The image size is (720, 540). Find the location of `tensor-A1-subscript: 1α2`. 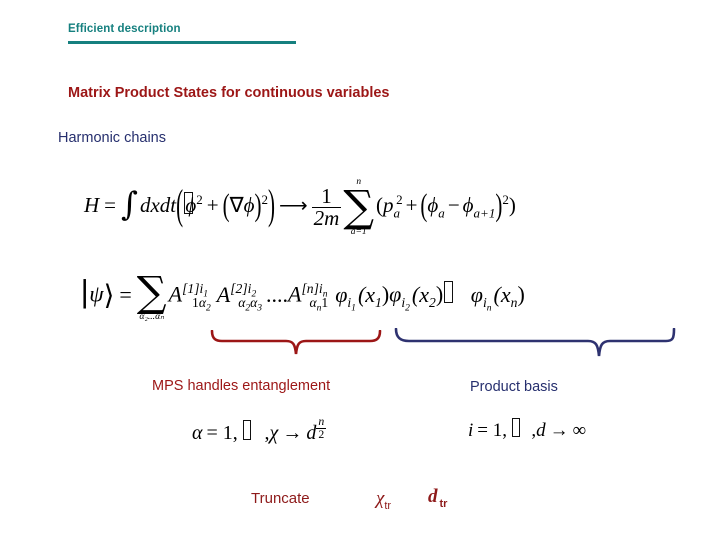

tensor-A1-subscript: 1α2 is located at coordinates (201, 303).